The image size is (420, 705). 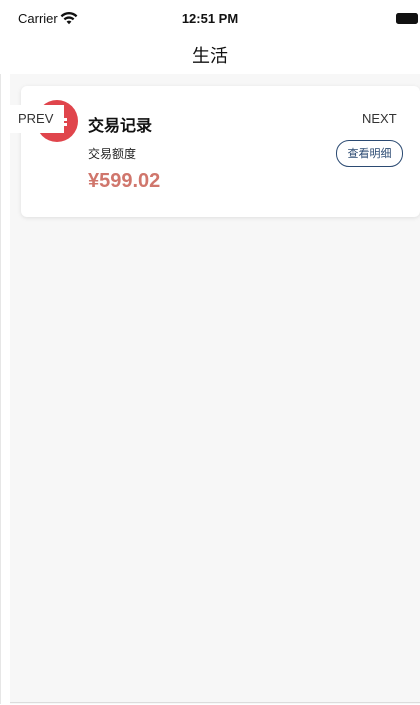 I want to click on page-title: 生活, so click(x=210, y=56).